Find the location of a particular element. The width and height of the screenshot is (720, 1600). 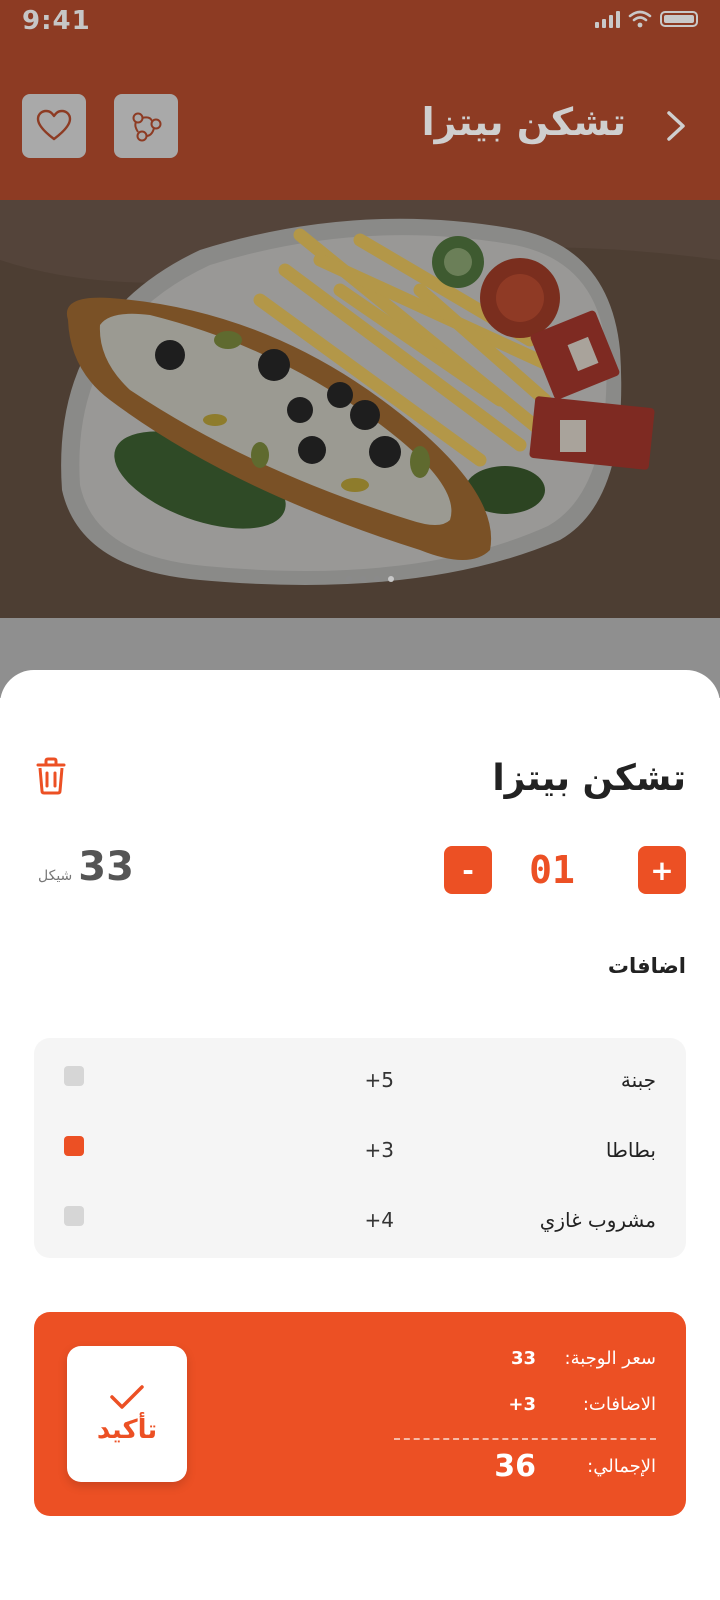

meal-price-line: سعر الوجبة: 33 is located at coordinates (583, 1358).